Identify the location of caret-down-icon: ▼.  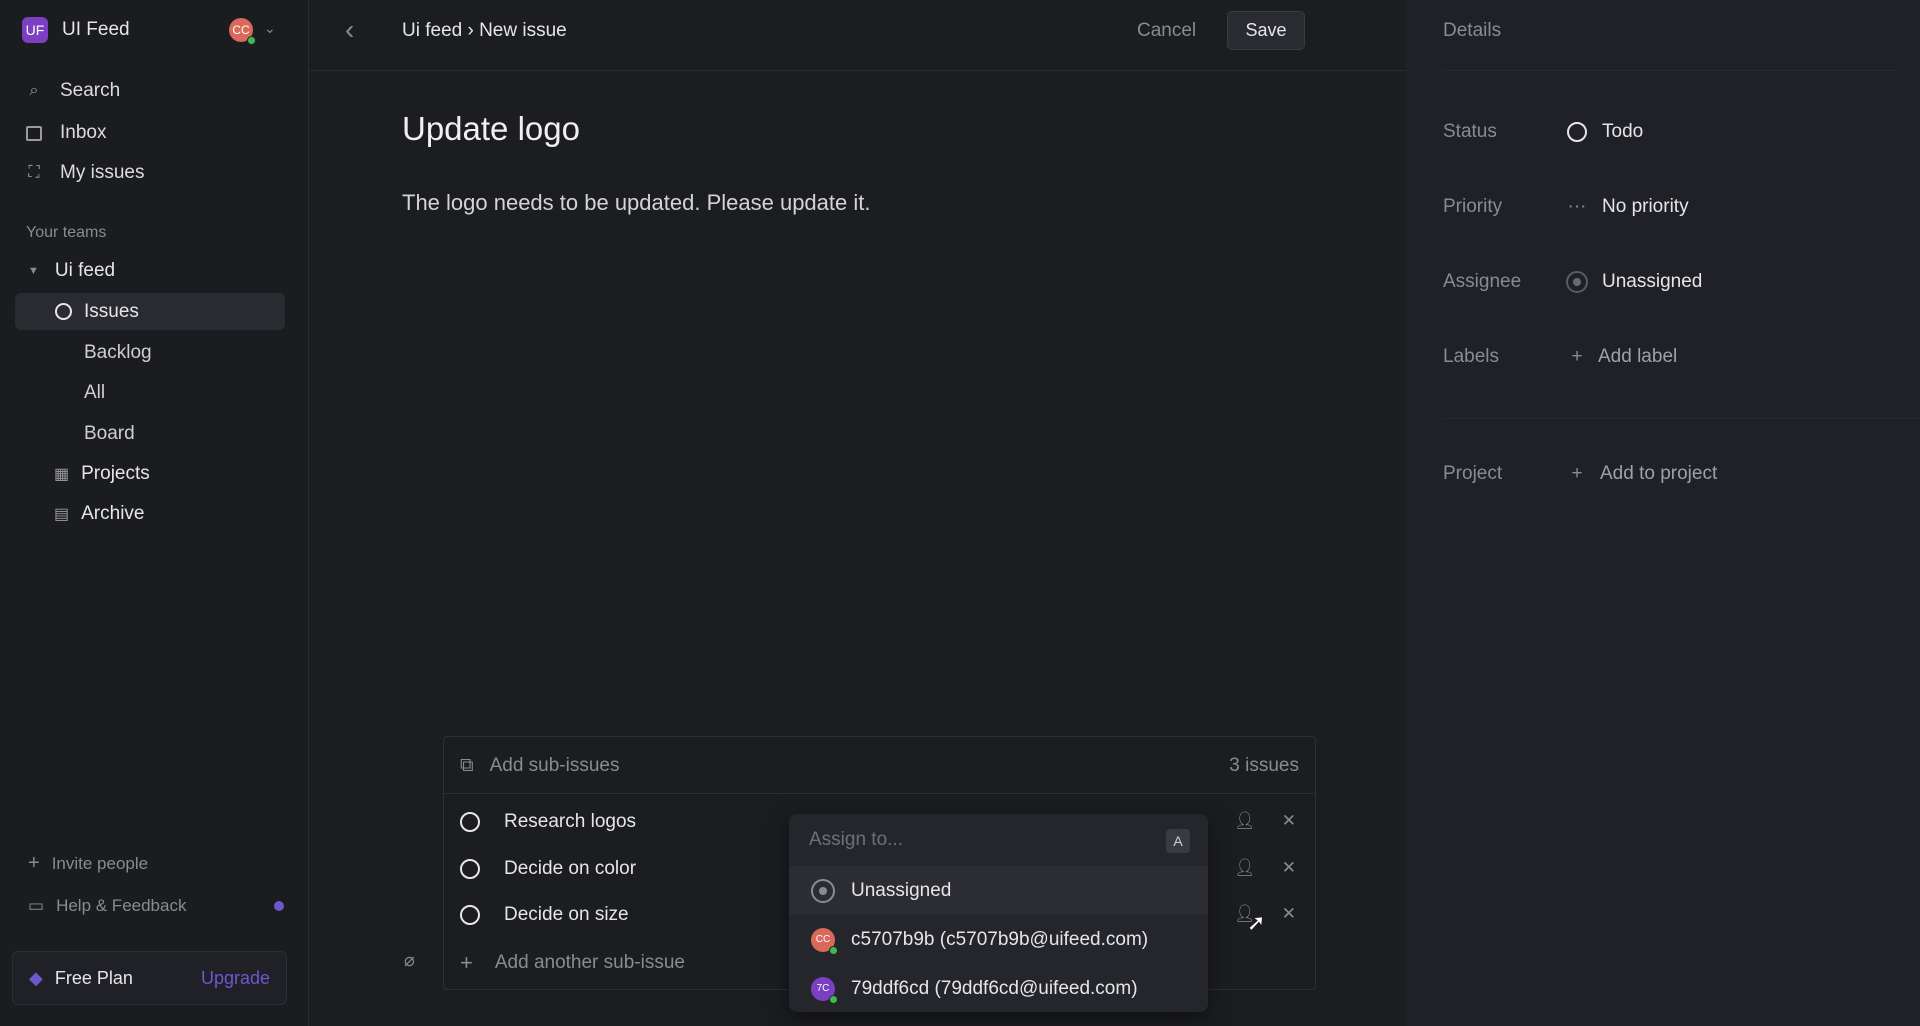
(33, 271).